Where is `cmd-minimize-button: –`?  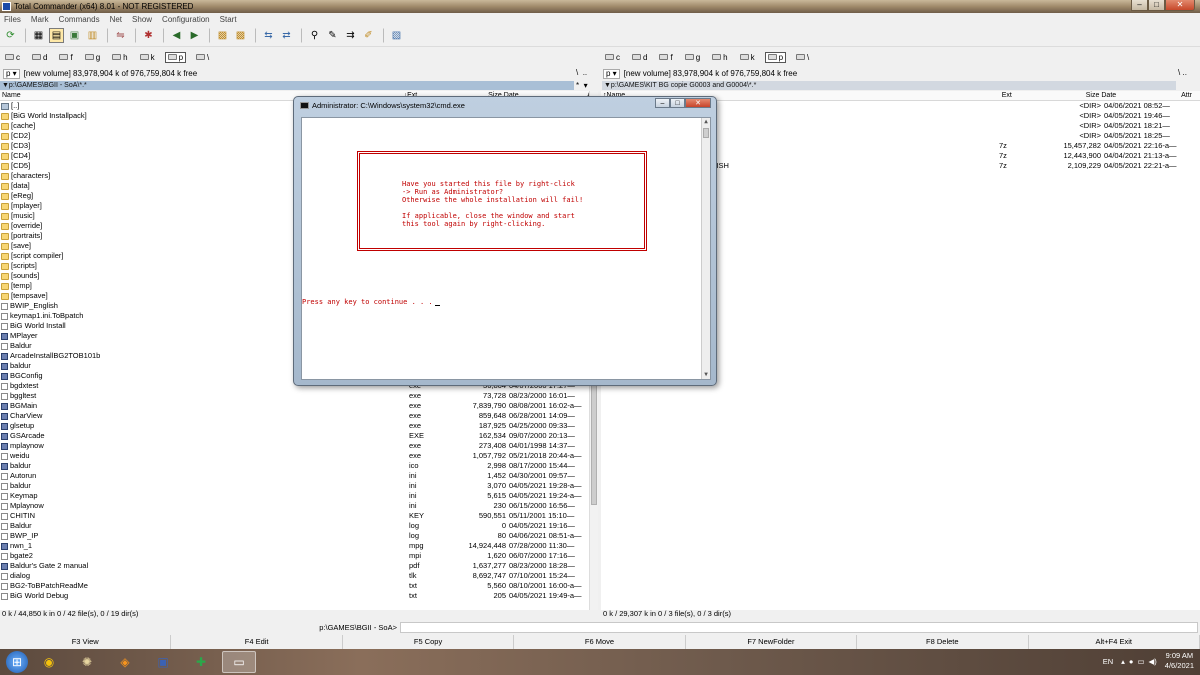
cmd-minimize-button: – is located at coordinates (662, 103).